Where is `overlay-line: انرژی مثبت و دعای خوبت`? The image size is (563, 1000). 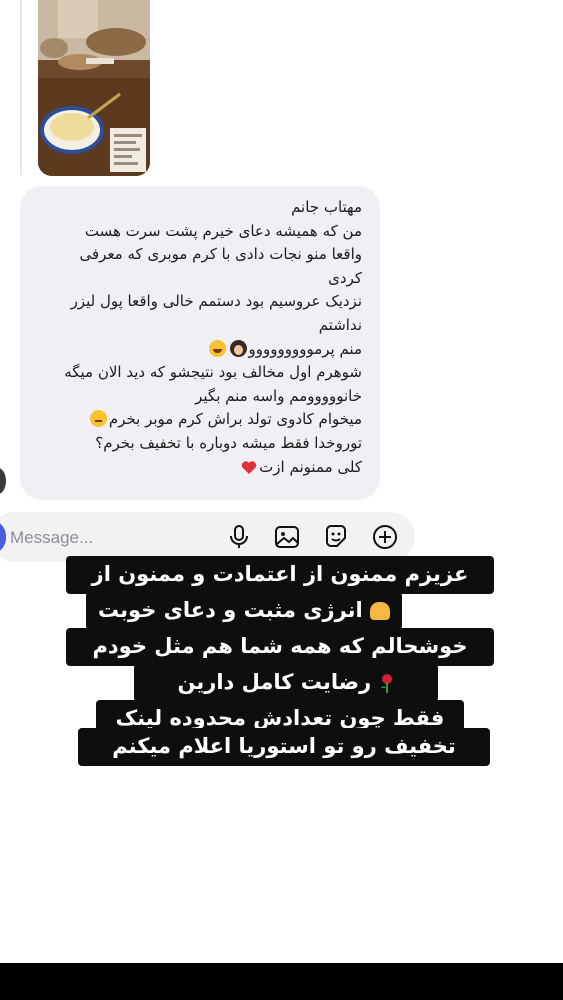 overlay-line: انرژی مثبت و دعای خوبت is located at coordinates (244, 611).